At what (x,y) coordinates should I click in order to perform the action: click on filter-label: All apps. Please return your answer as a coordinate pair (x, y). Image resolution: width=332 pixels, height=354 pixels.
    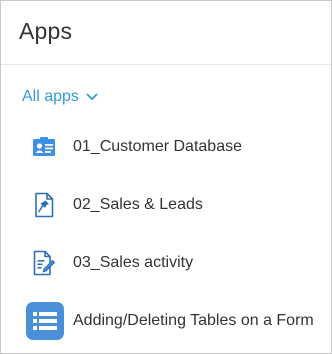
    Looking at the image, I should click on (50, 96).